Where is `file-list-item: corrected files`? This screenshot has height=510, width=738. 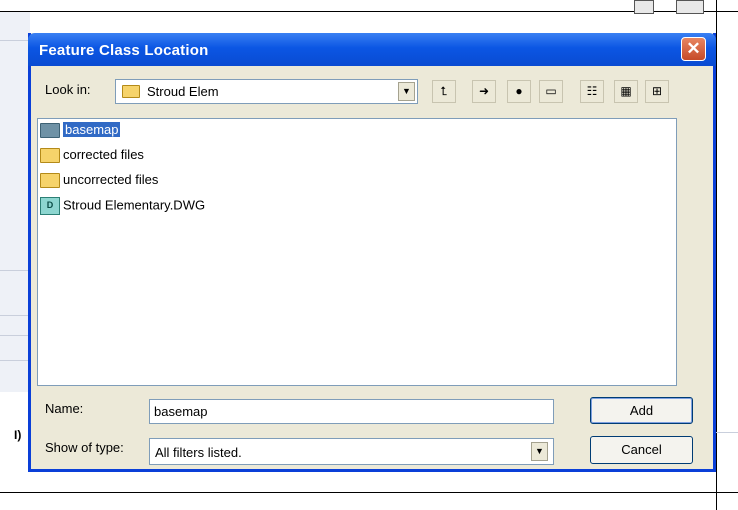 file-list-item: corrected files is located at coordinates (92, 158).